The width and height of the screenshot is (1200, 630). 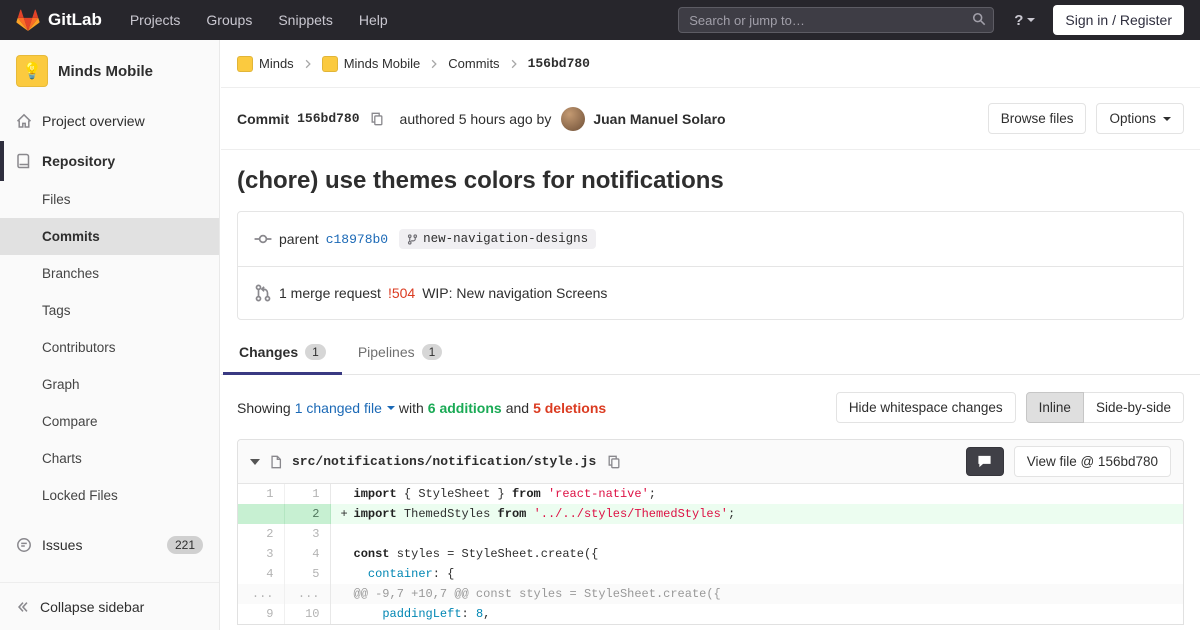 I want to click on project-header-link: 💡 Minds Mobile, so click(x=109, y=70).